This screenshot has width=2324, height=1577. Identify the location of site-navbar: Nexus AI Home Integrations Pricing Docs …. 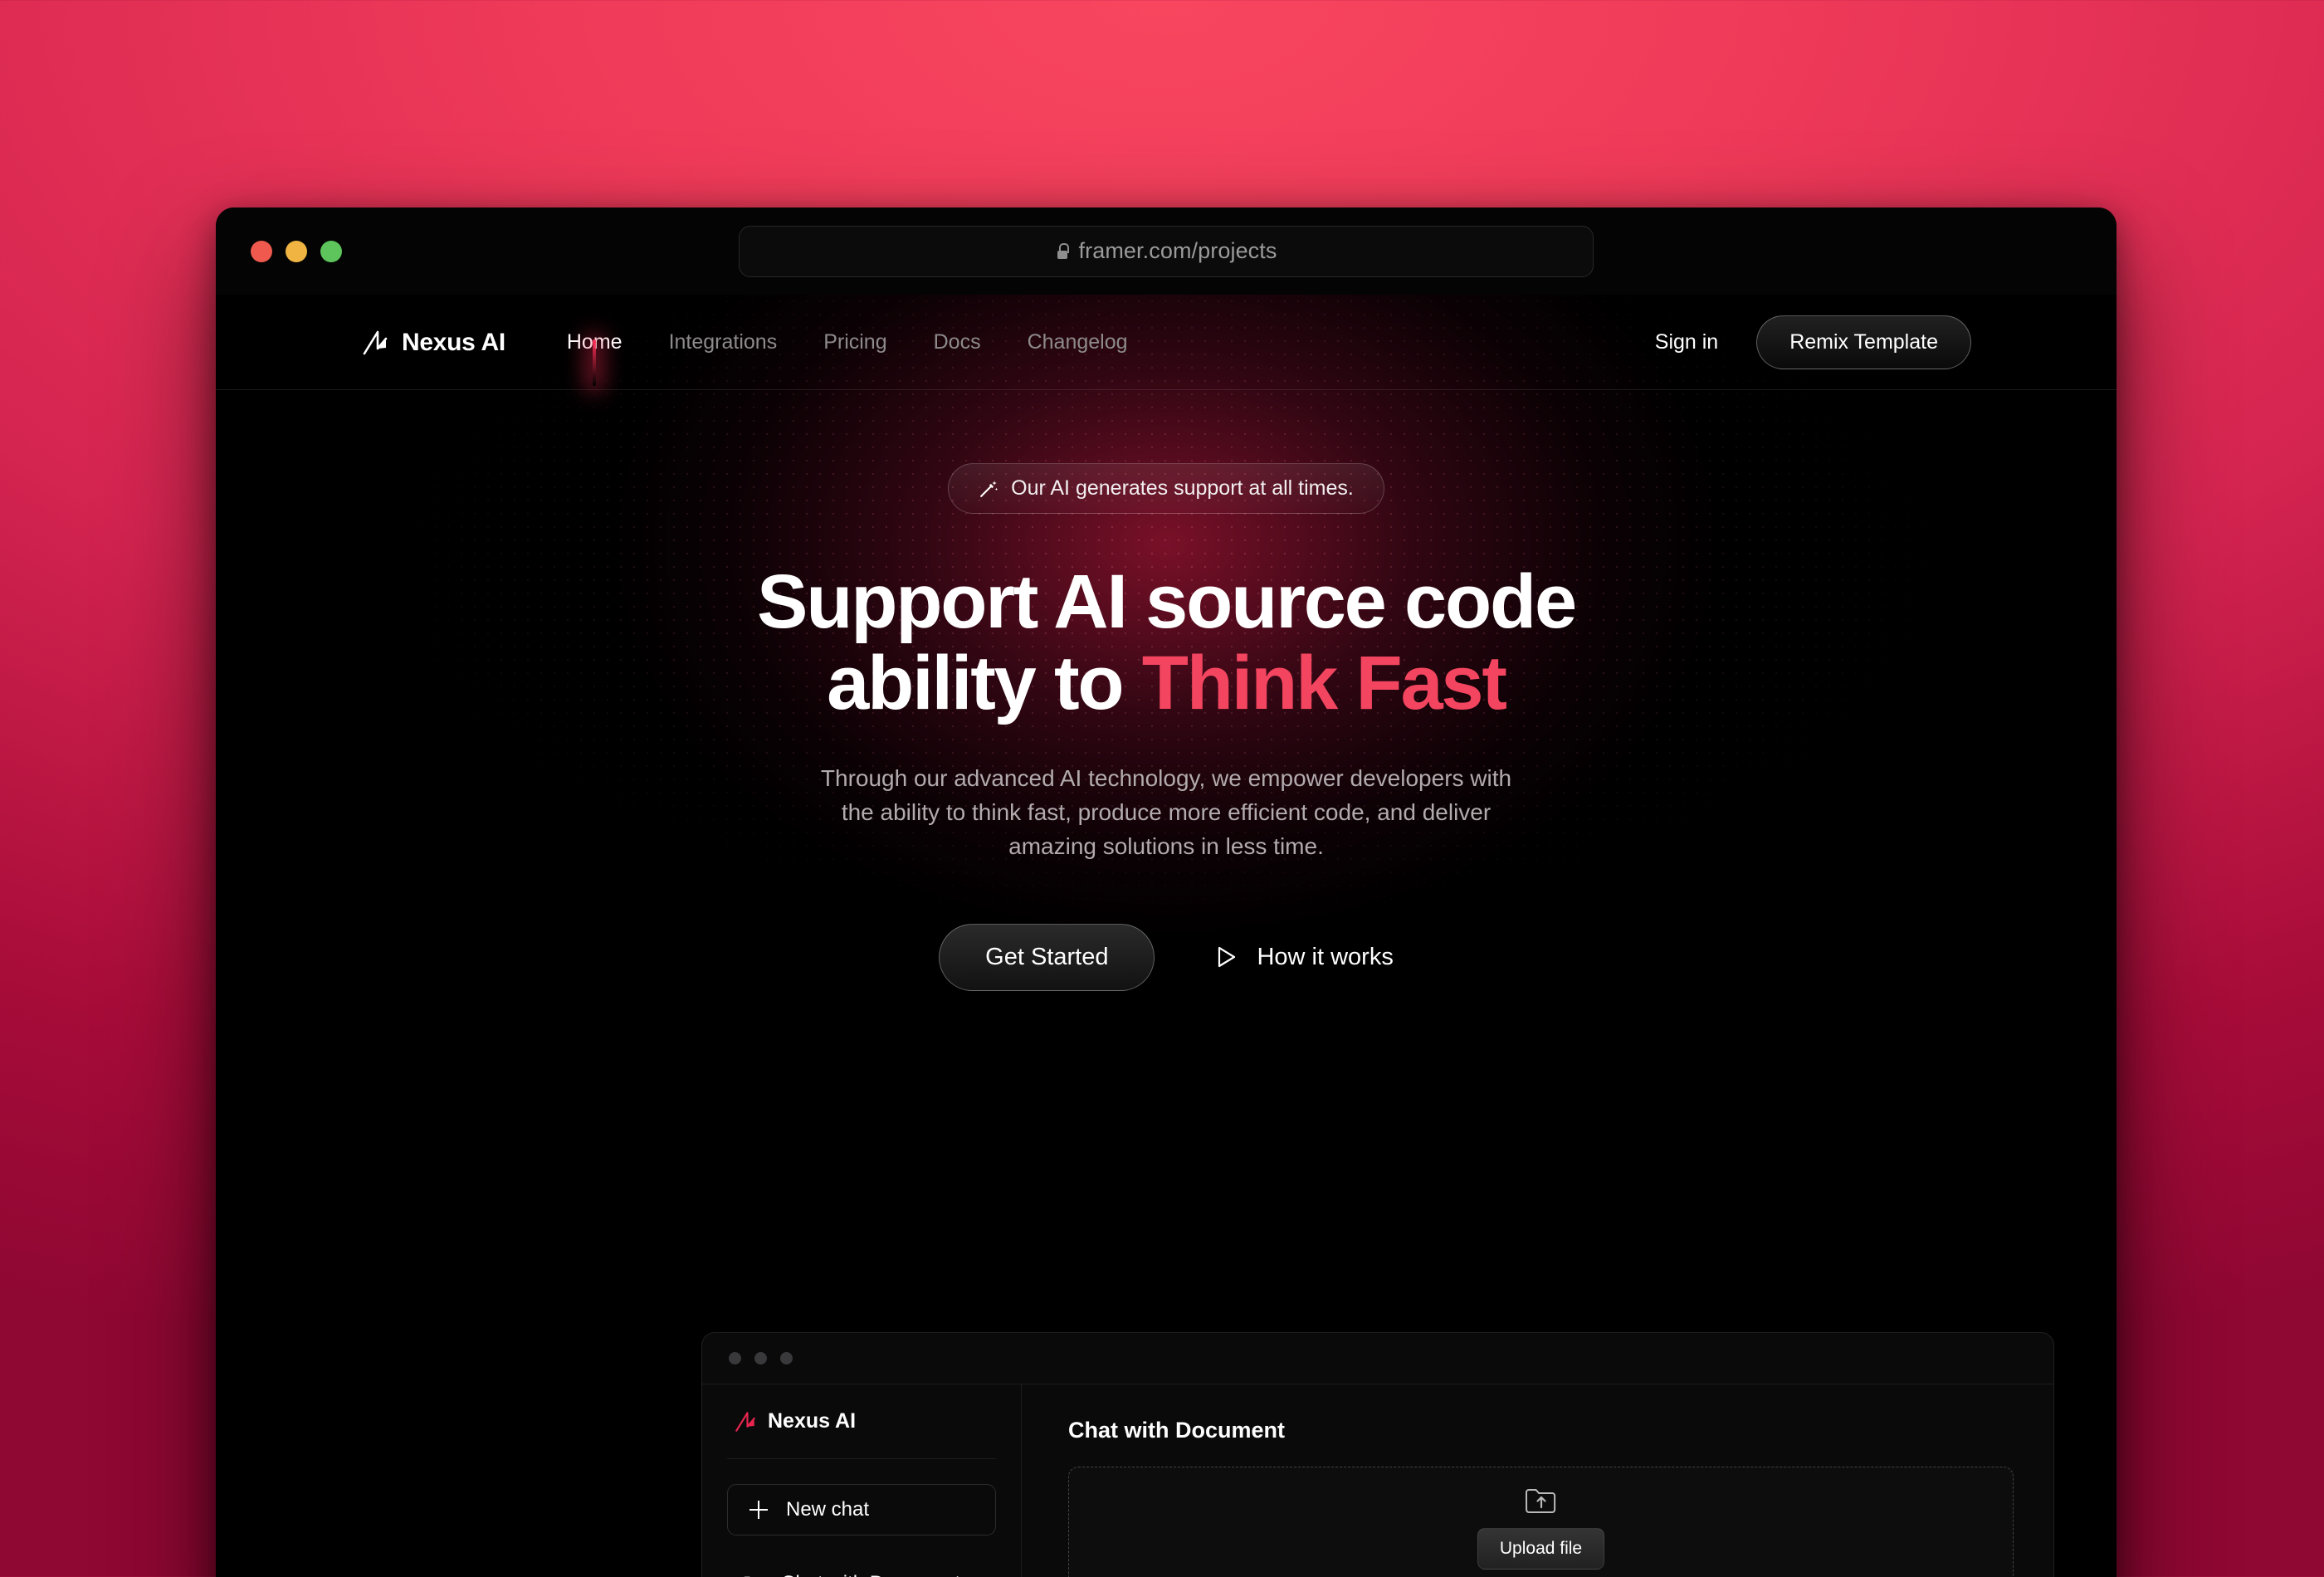
(1166, 342).